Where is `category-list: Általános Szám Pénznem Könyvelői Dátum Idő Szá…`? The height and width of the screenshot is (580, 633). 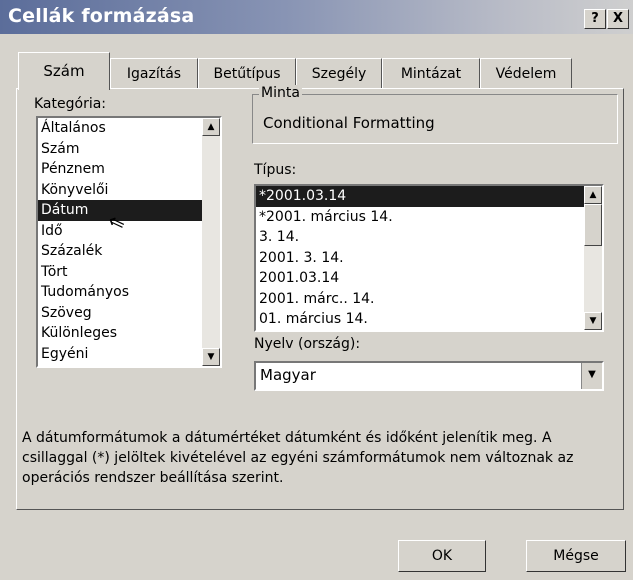 category-list: Általános Szám Pénznem Könyvelői Dátum Idő Szá… is located at coordinates (129, 242).